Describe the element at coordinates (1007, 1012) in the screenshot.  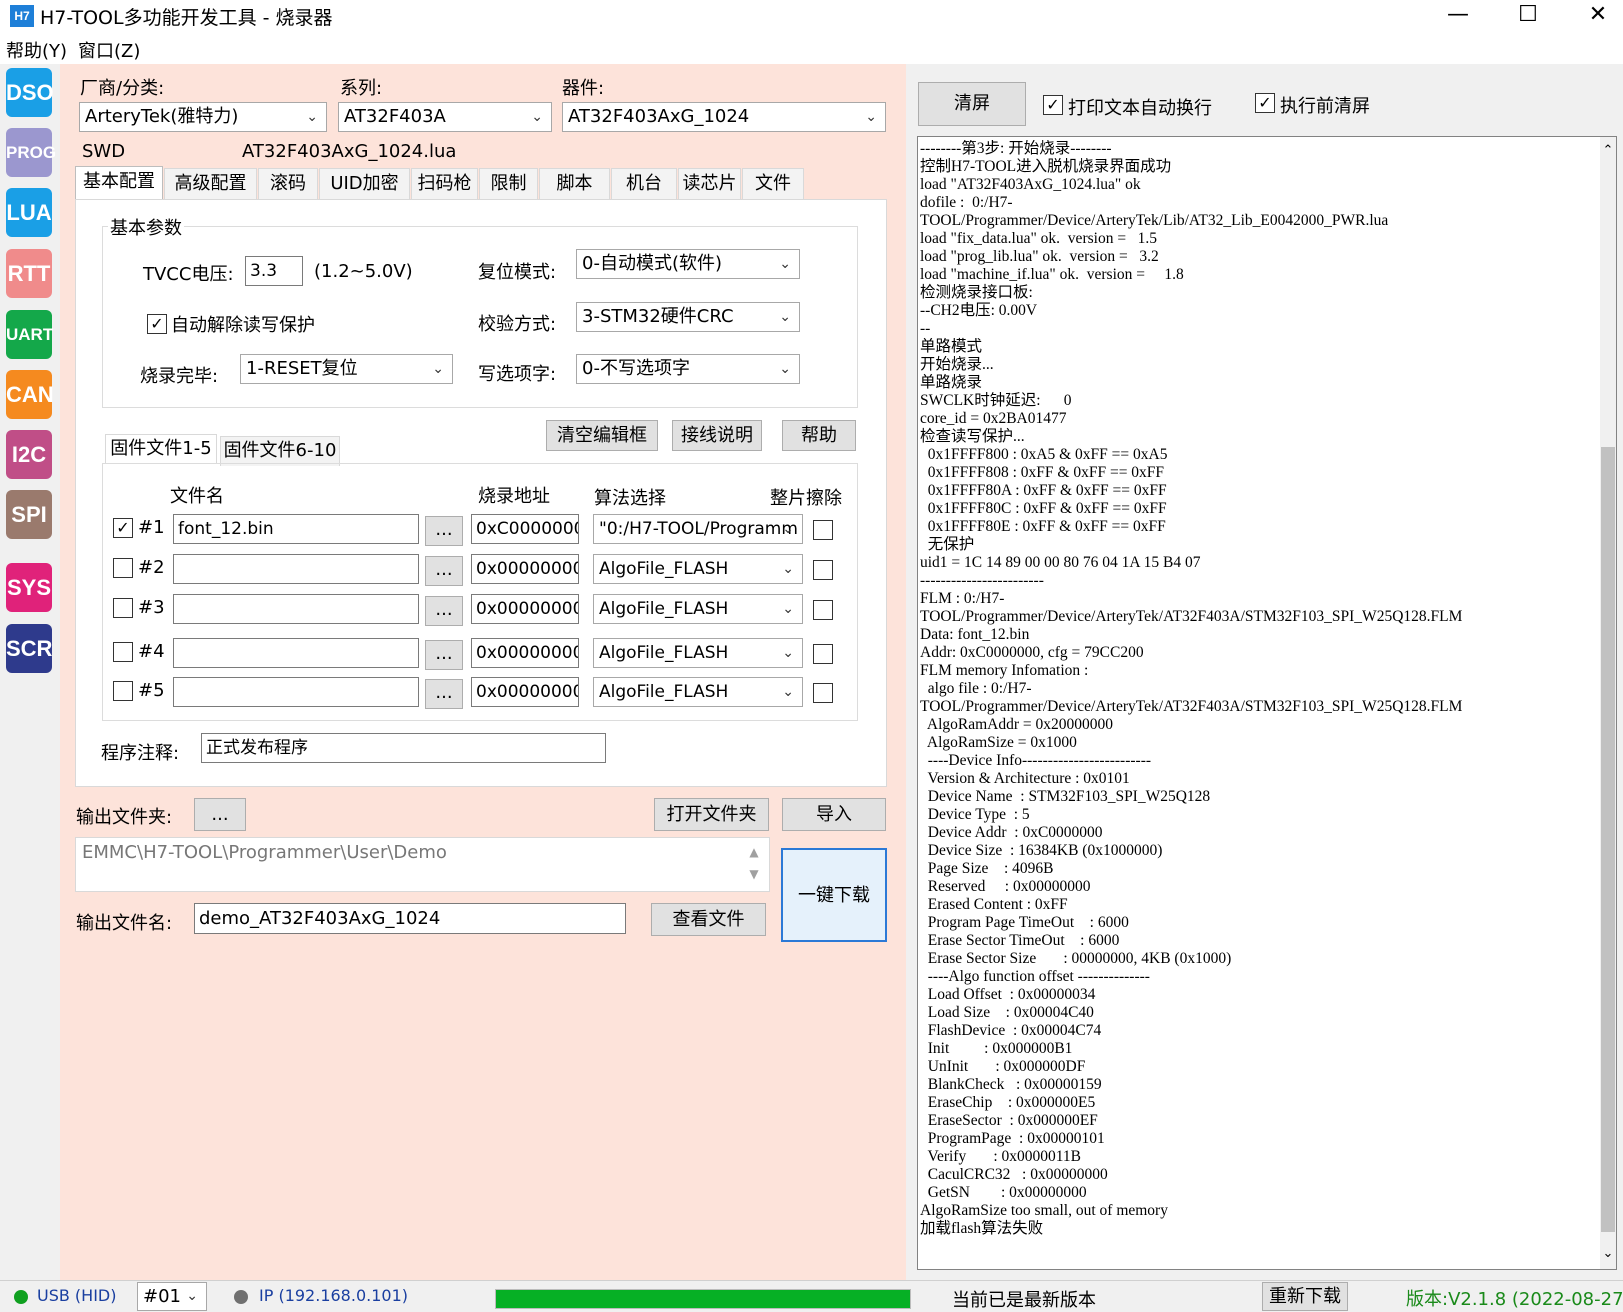
I see `log-line: Load Size : 0x00004C40` at that location.